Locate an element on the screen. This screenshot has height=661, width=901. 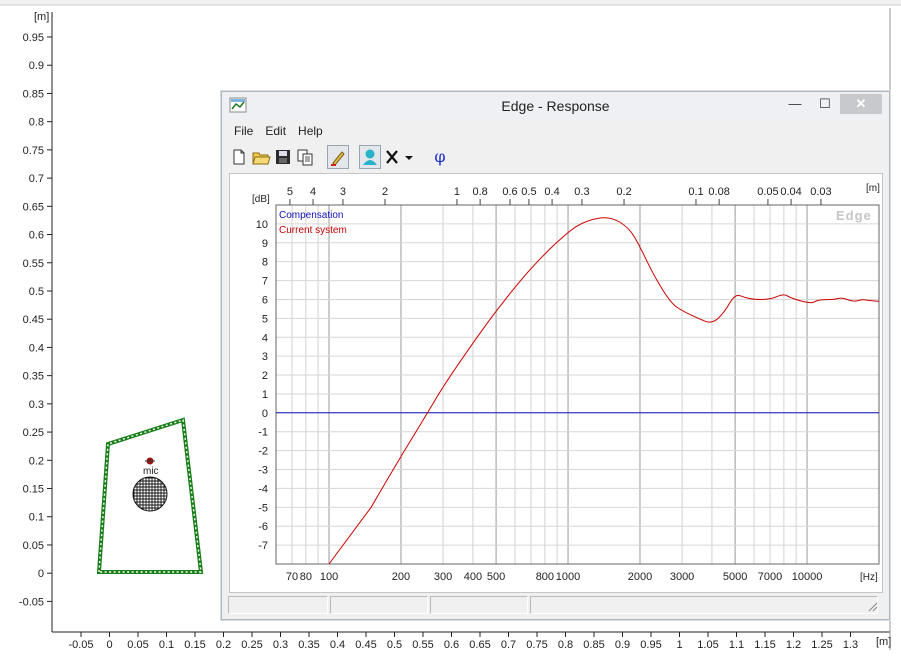
close-icon: ✕ is located at coordinates (861, 103).